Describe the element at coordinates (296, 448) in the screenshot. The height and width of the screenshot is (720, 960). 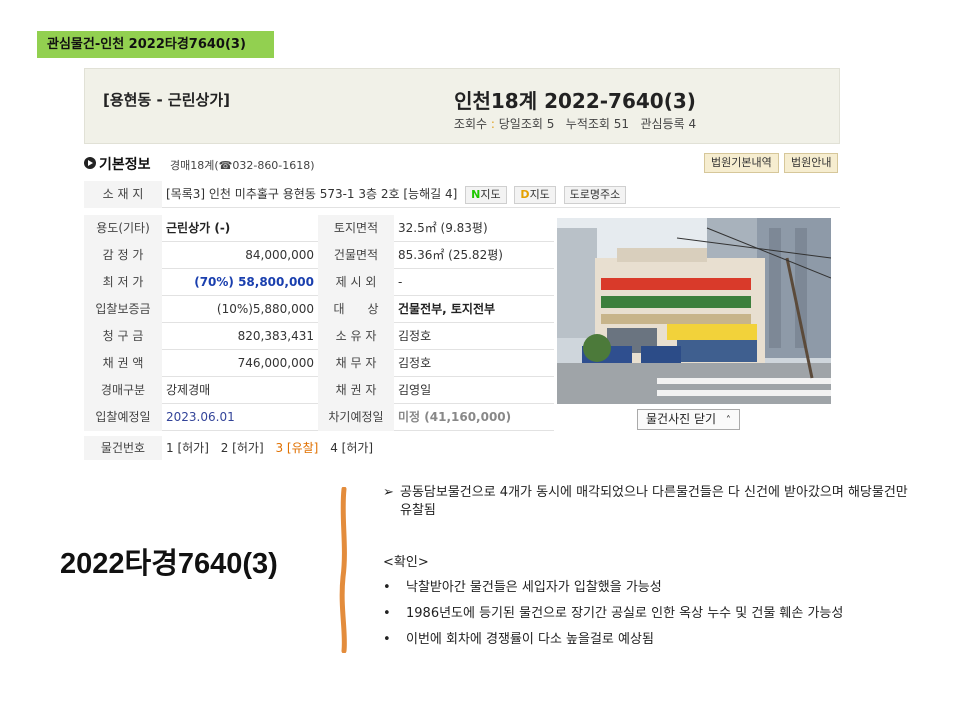
I see `item-link-3-current: 3 [유찰]` at that location.